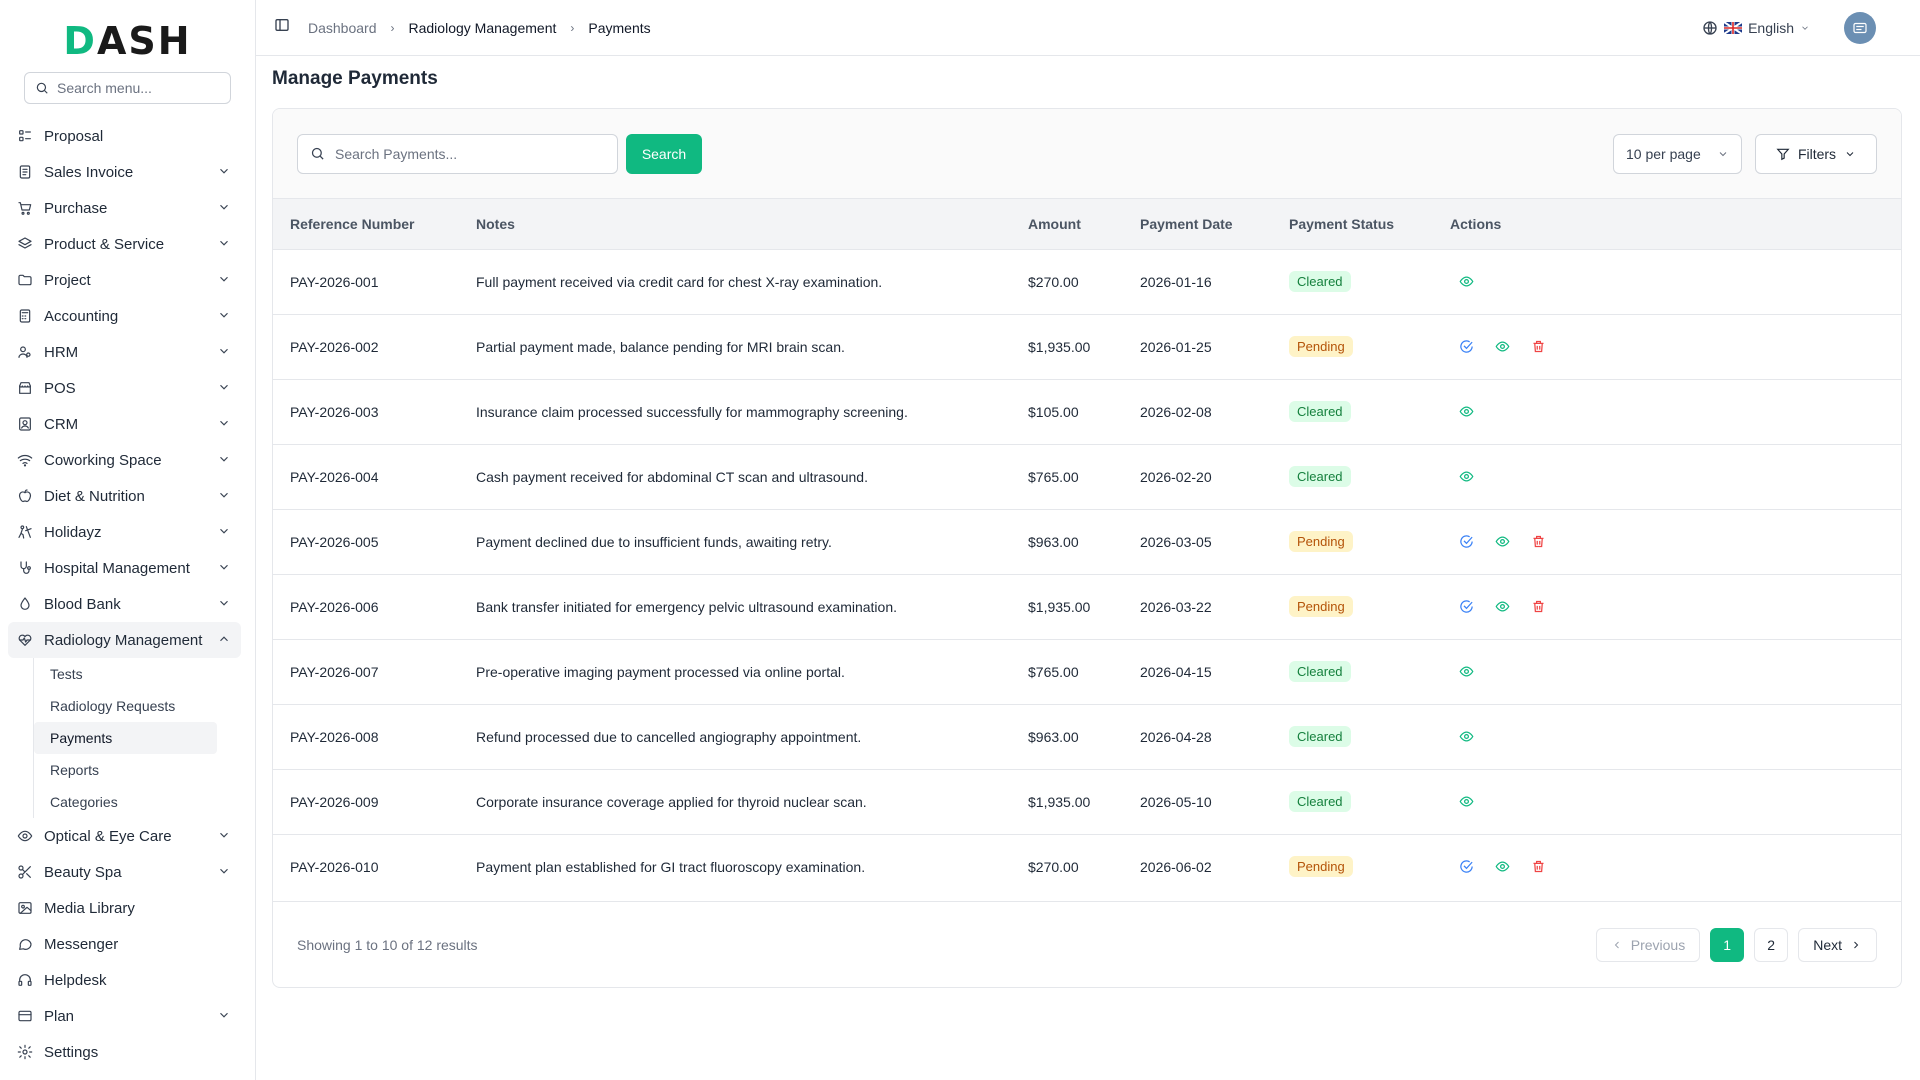  I want to click on status-badge: Cleared, so click(1320, 801).